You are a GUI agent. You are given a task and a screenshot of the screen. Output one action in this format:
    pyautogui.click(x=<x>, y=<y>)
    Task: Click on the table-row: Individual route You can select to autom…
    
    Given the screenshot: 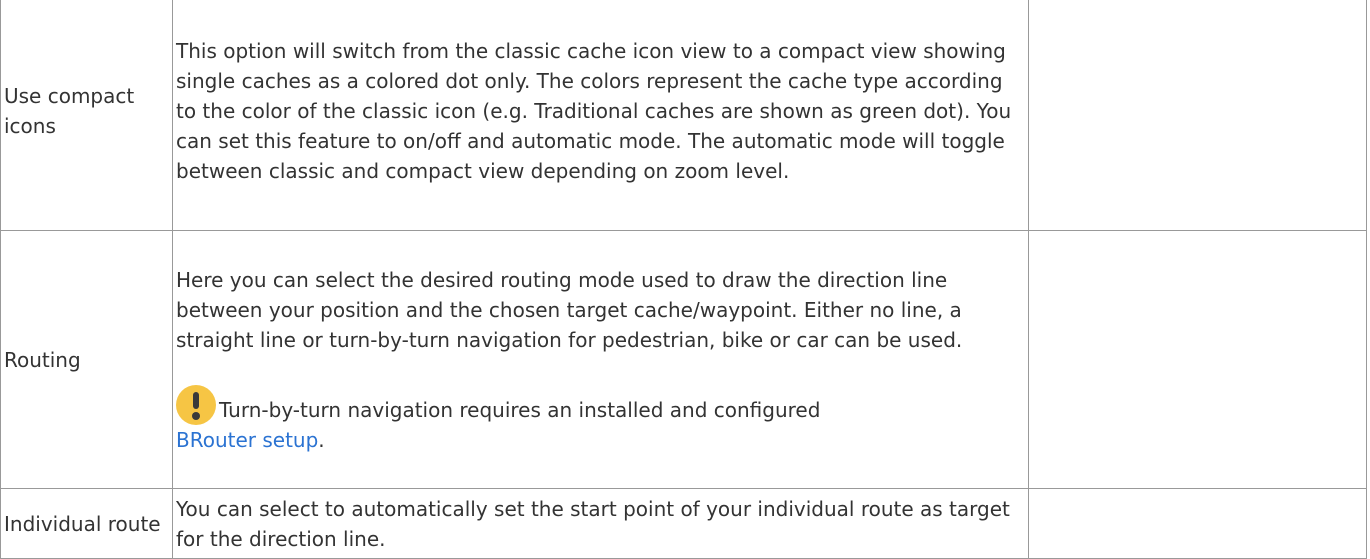 What is the action you would take?
    pyautogui.click(x=683, y=523)
    